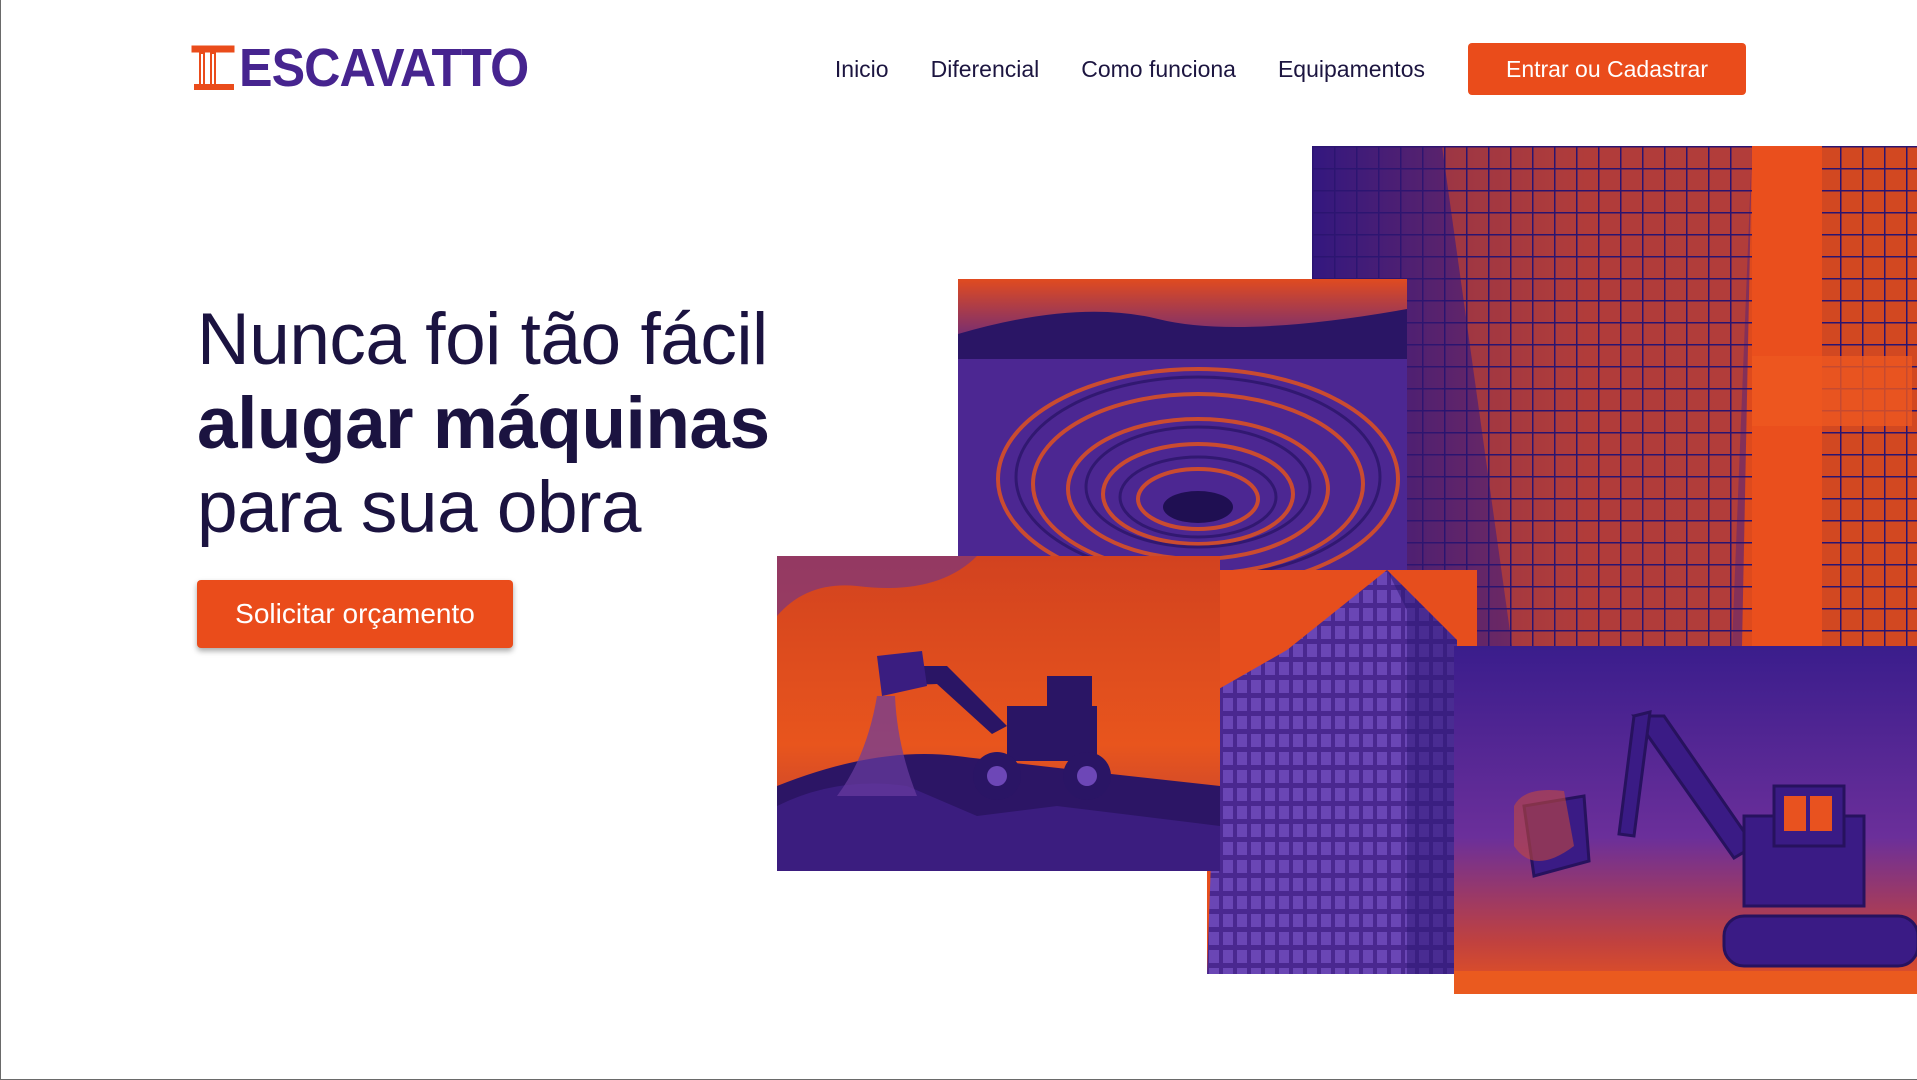 The width and height of the screenshot is (1917, 1080). What do you see at coordinates (1351, 69) in the screenshot?
I see `nav-equipamentos: Equipamentos` at bounding box center [1351, 69].